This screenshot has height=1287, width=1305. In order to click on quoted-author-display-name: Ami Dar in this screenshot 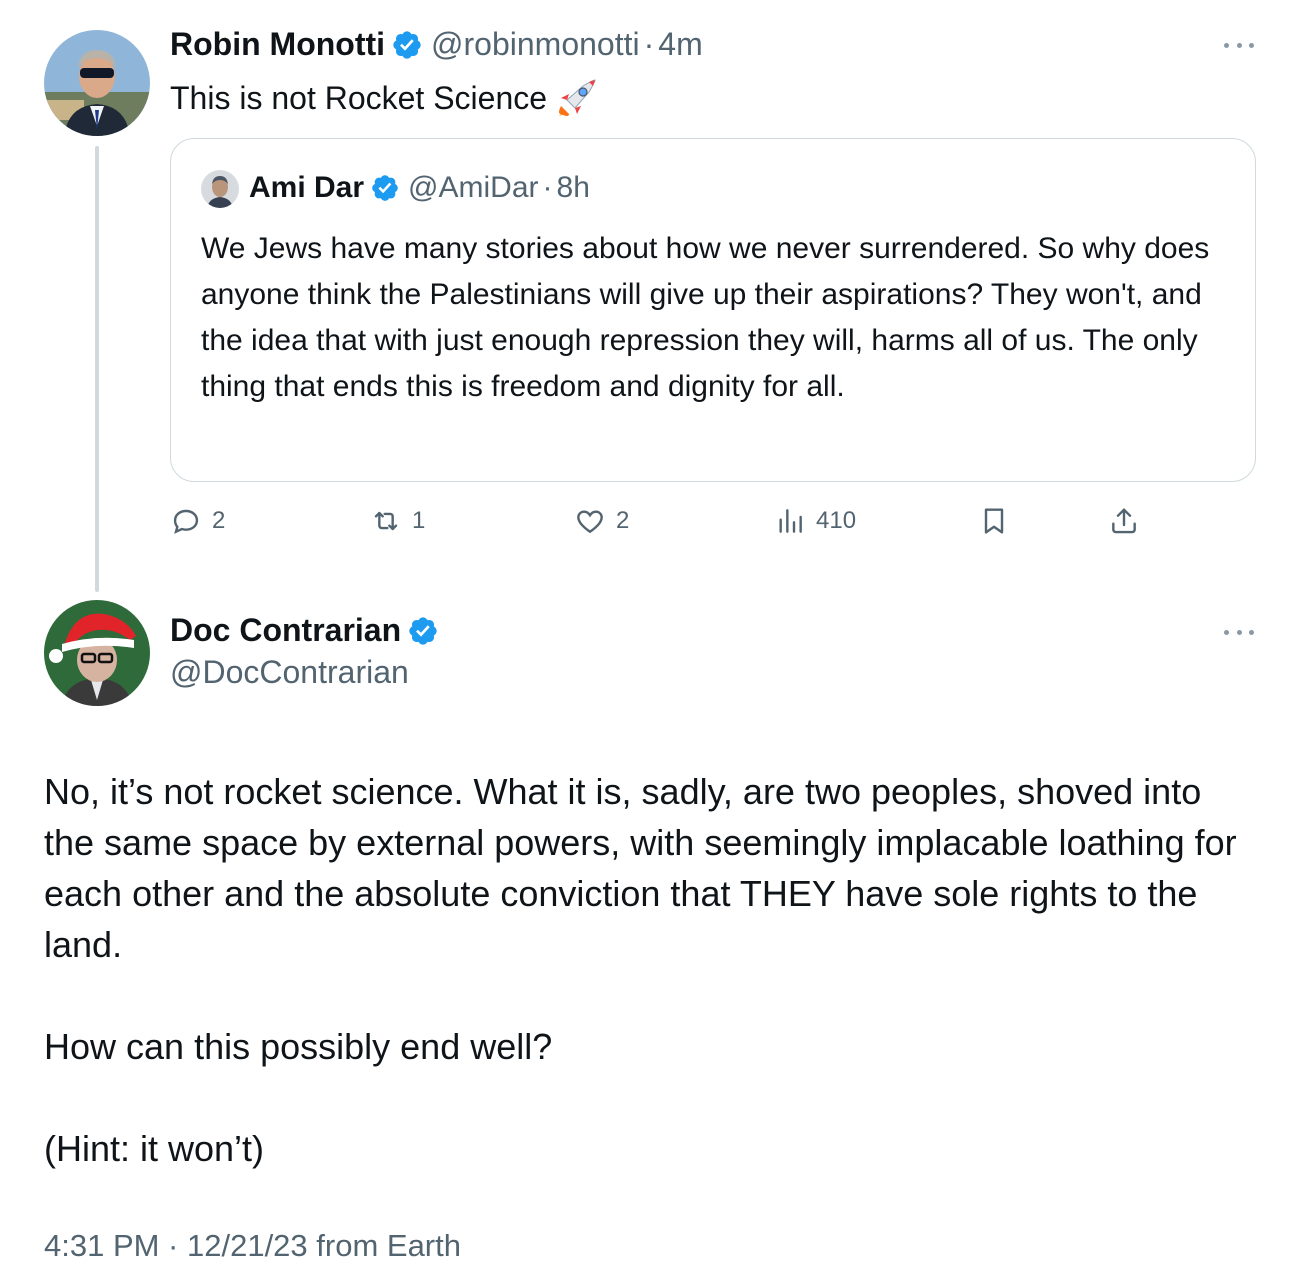, I will do `click(307, 187)`.